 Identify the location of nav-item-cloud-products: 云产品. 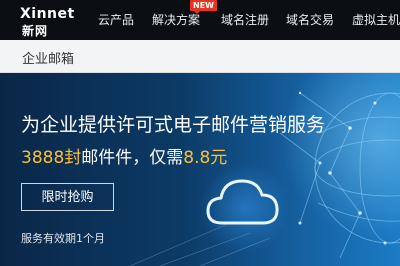
(116, 19).